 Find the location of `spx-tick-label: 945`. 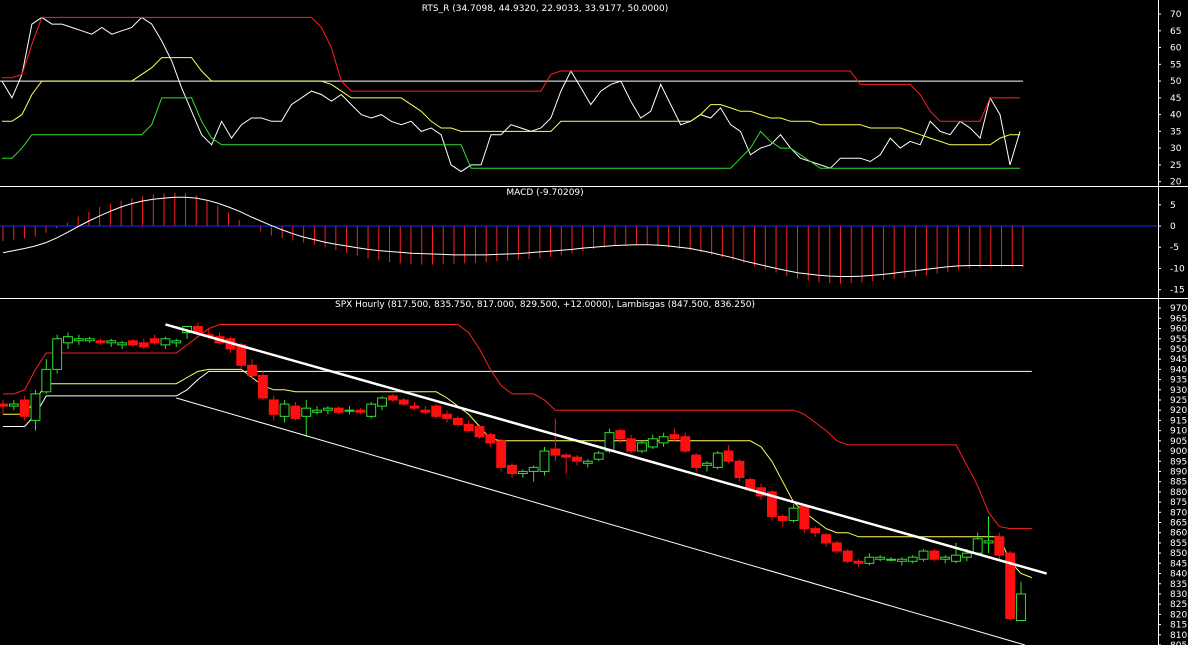

spx-tick-label: 945 is located at coordinates (1178, 360).